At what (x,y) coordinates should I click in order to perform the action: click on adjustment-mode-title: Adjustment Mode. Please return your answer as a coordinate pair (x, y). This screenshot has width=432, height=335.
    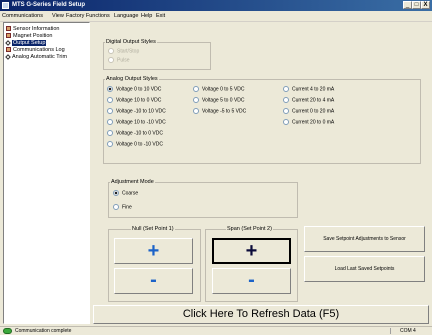
    Looking at the image, I should click on (132, 182).